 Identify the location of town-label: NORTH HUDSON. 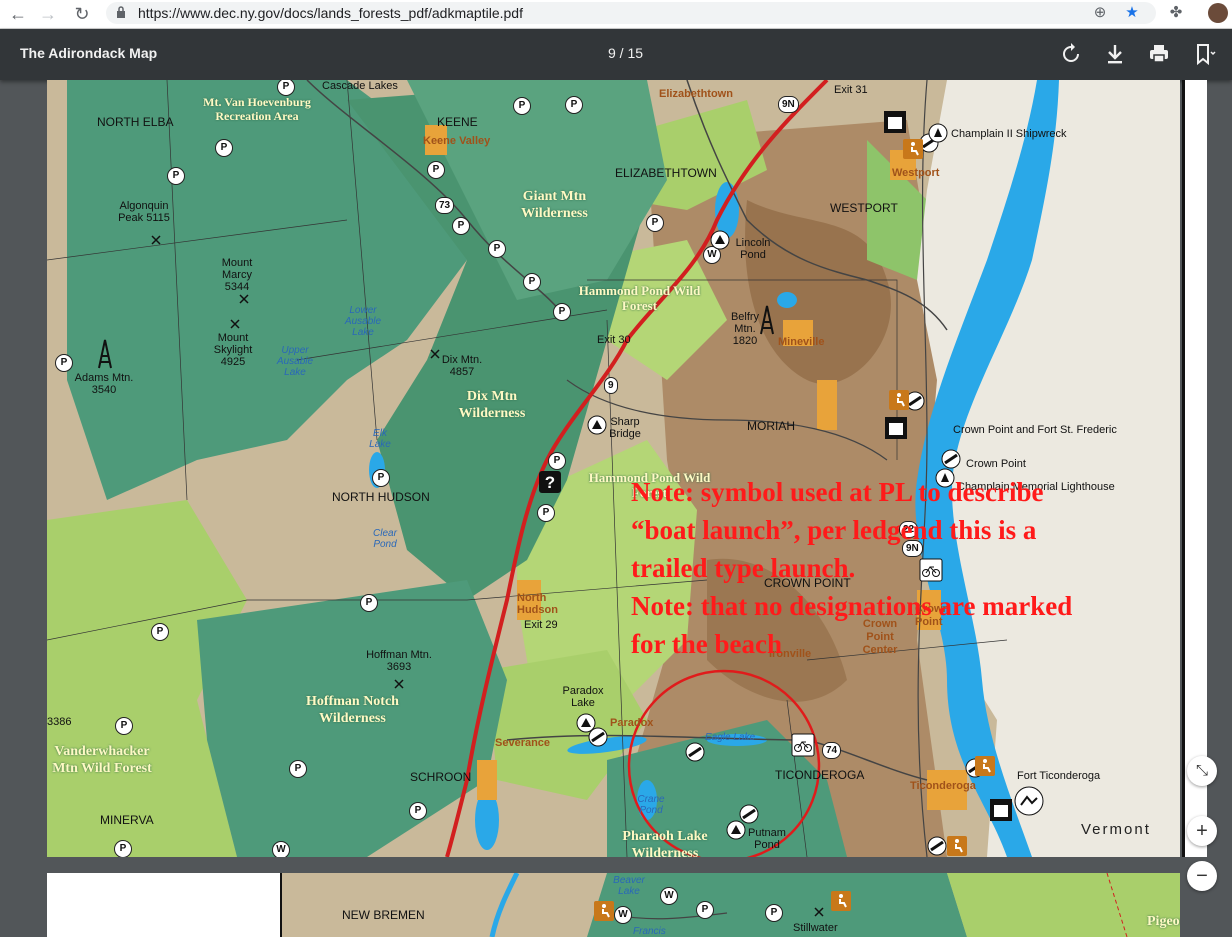
(381, 497).